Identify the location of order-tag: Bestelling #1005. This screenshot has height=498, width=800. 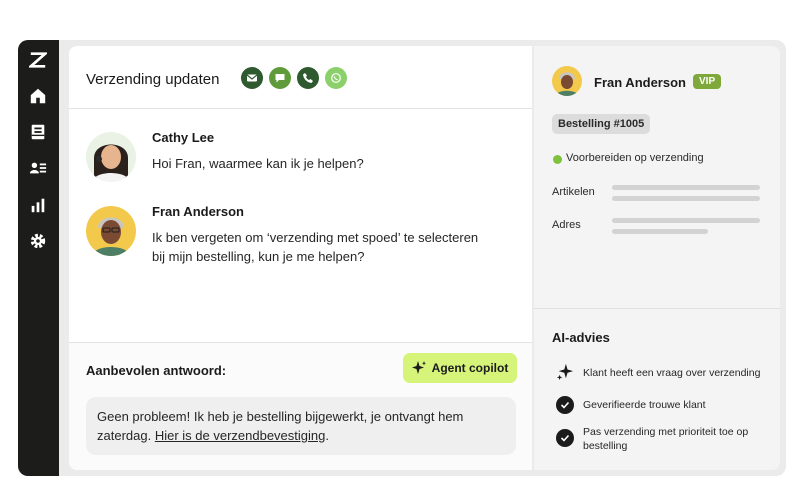
(601, 124).